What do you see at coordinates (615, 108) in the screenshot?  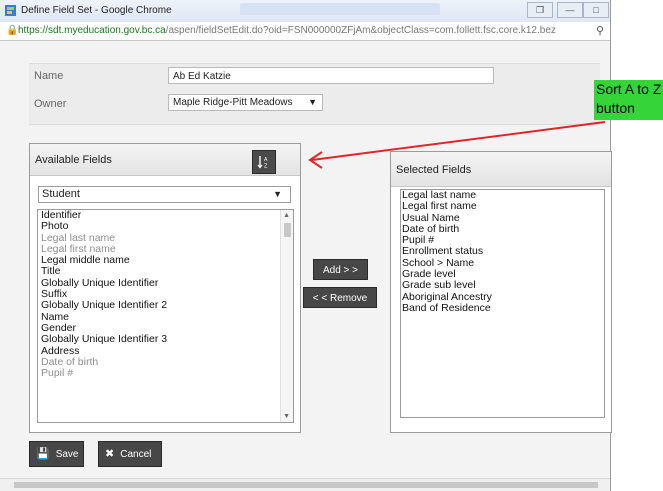 I see `annotation-line-2: button` at bounding box center [615, 108].